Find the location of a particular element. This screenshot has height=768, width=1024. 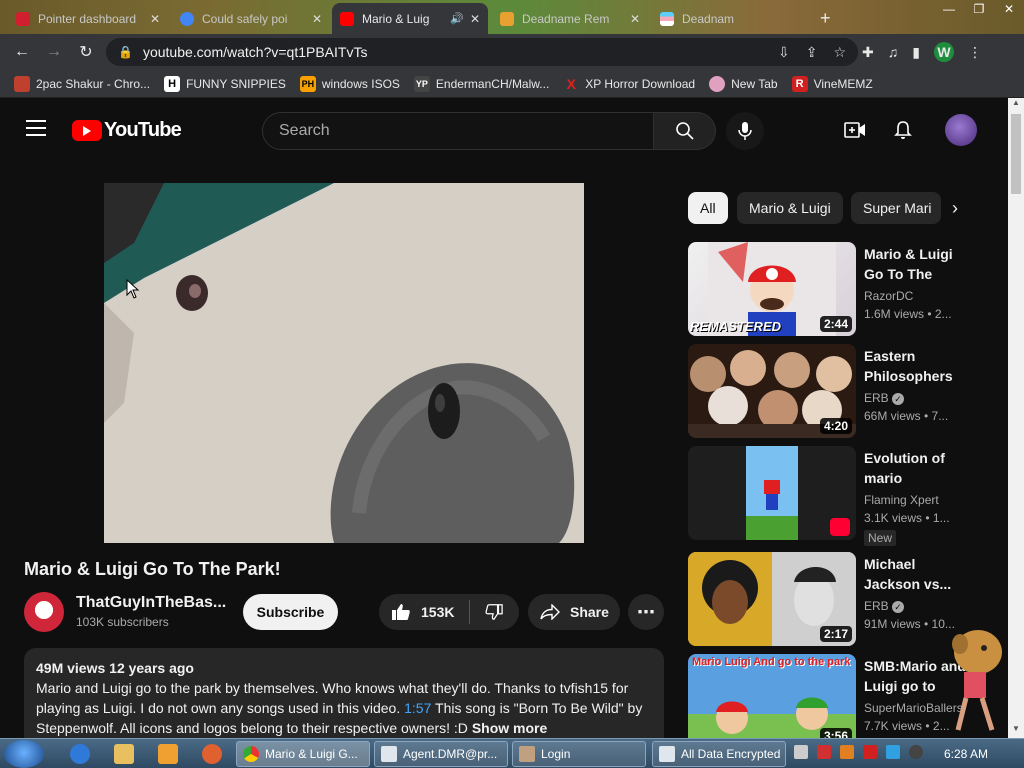

video-thumbnail: REMASTERED 2:44 is located at coordinates (772, 289).